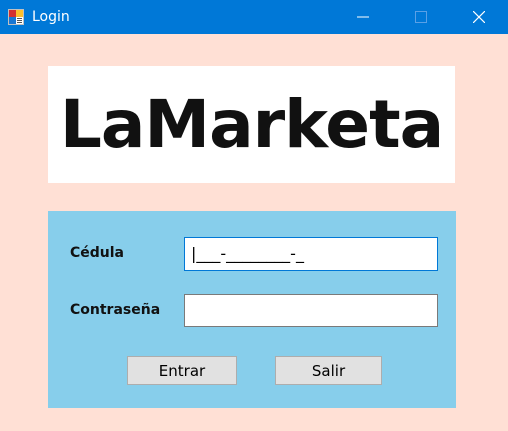 This screenshot has height=431, width=508. I want to click on minimize-icon, so click(363, 17).